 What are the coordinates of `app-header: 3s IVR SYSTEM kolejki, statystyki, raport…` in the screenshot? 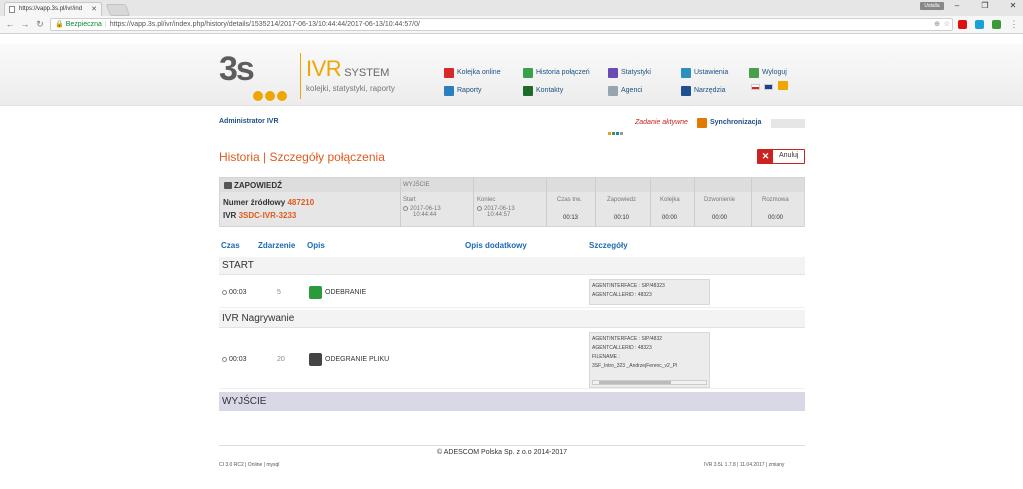 It's located at (511, 75).